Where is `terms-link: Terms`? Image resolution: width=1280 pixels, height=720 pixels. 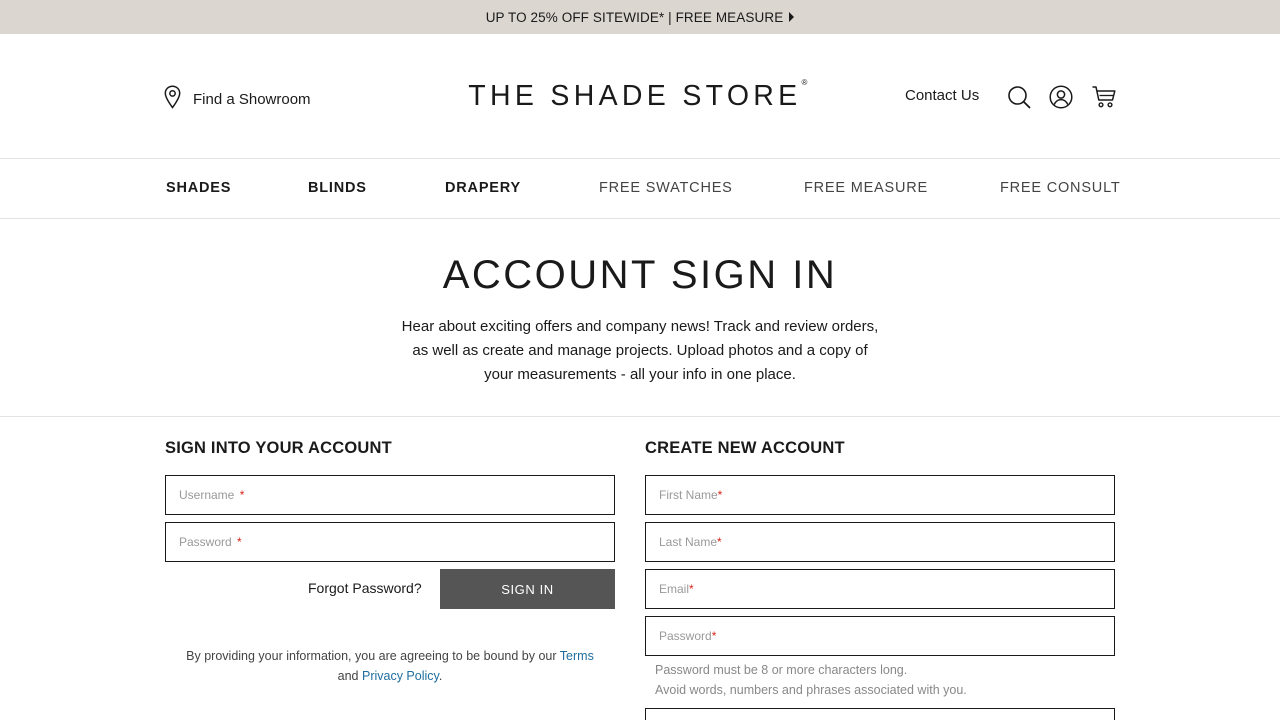
terms-link: Terms is located at coordinates (577, 656).